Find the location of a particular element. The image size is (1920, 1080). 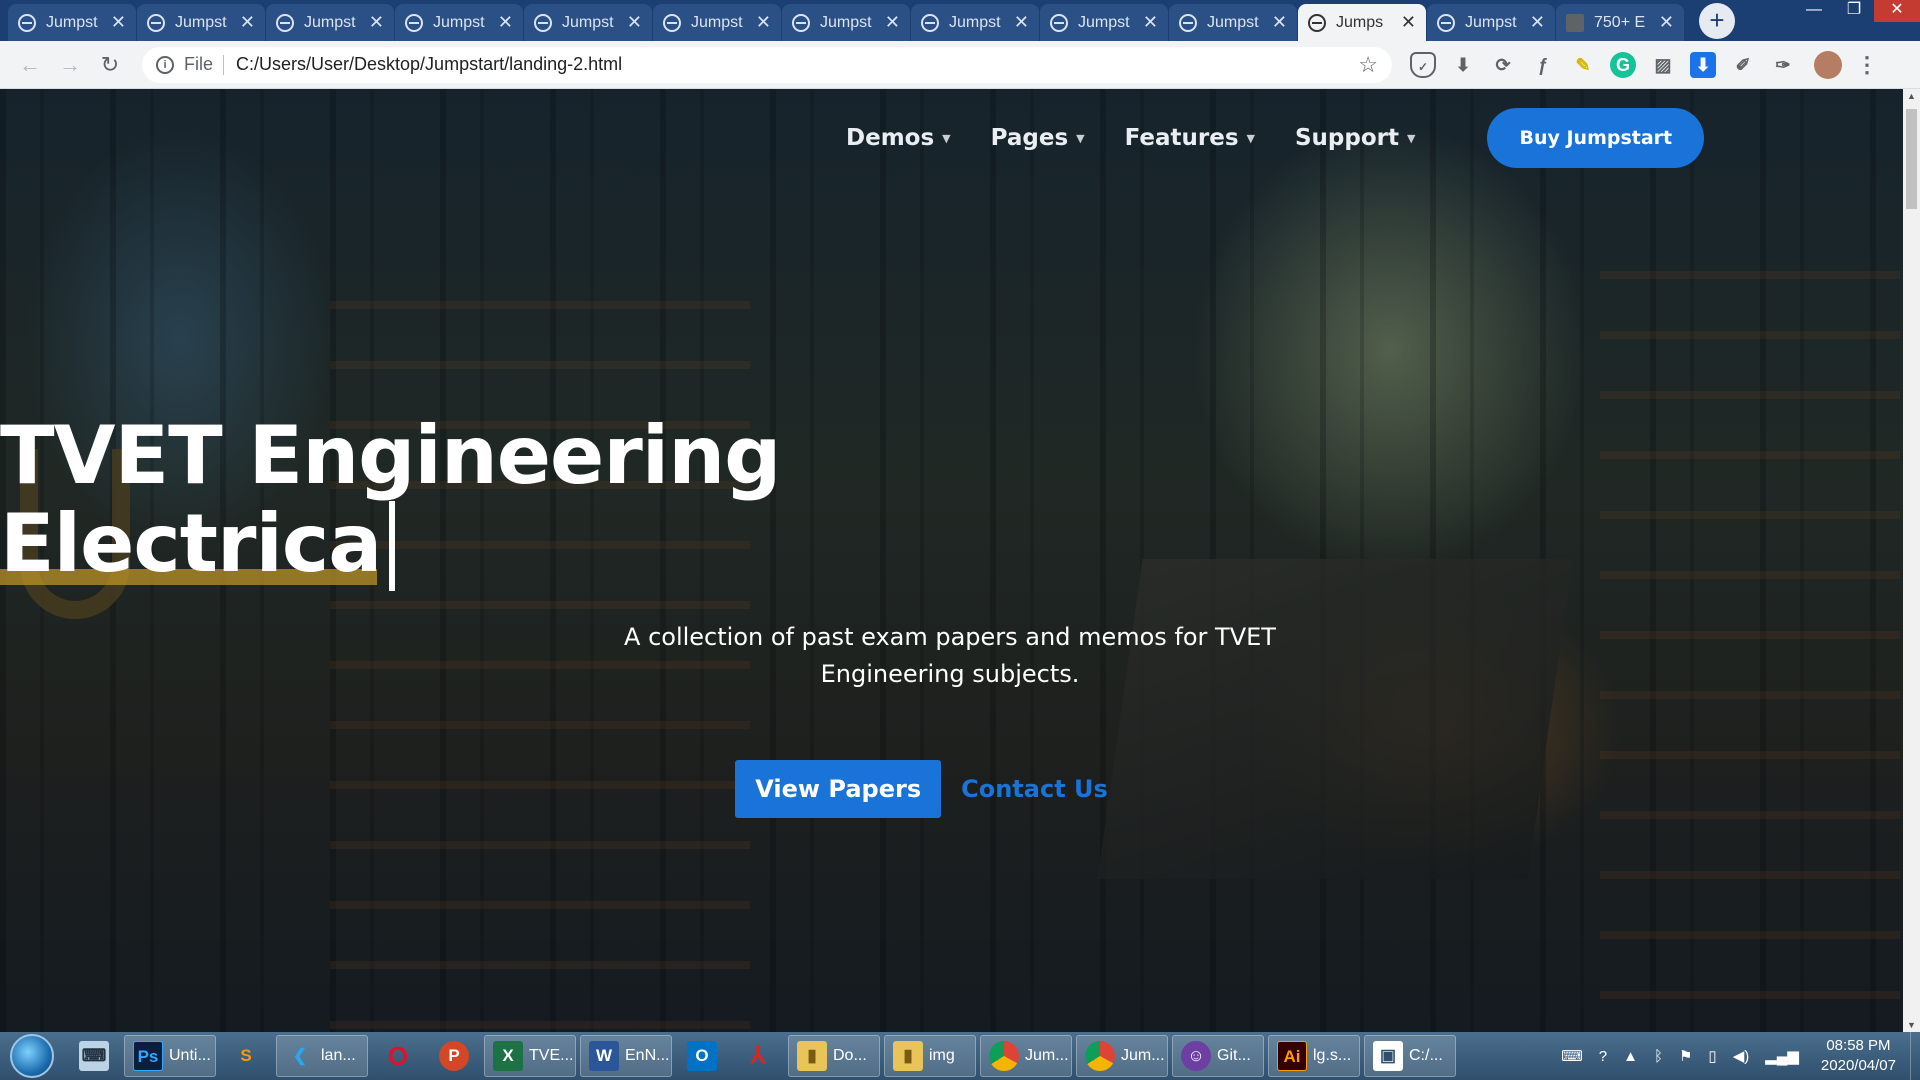

maximize-button: ❐ is located at coordinates (1854, 11).